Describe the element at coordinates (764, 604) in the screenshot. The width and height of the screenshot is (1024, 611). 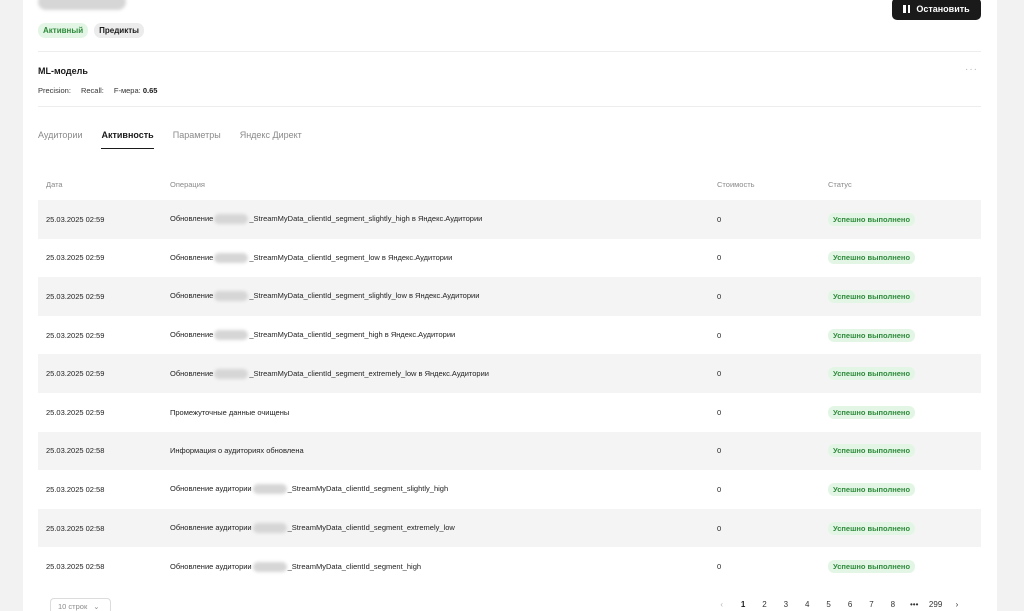
I see `page-2: 2` at that location.